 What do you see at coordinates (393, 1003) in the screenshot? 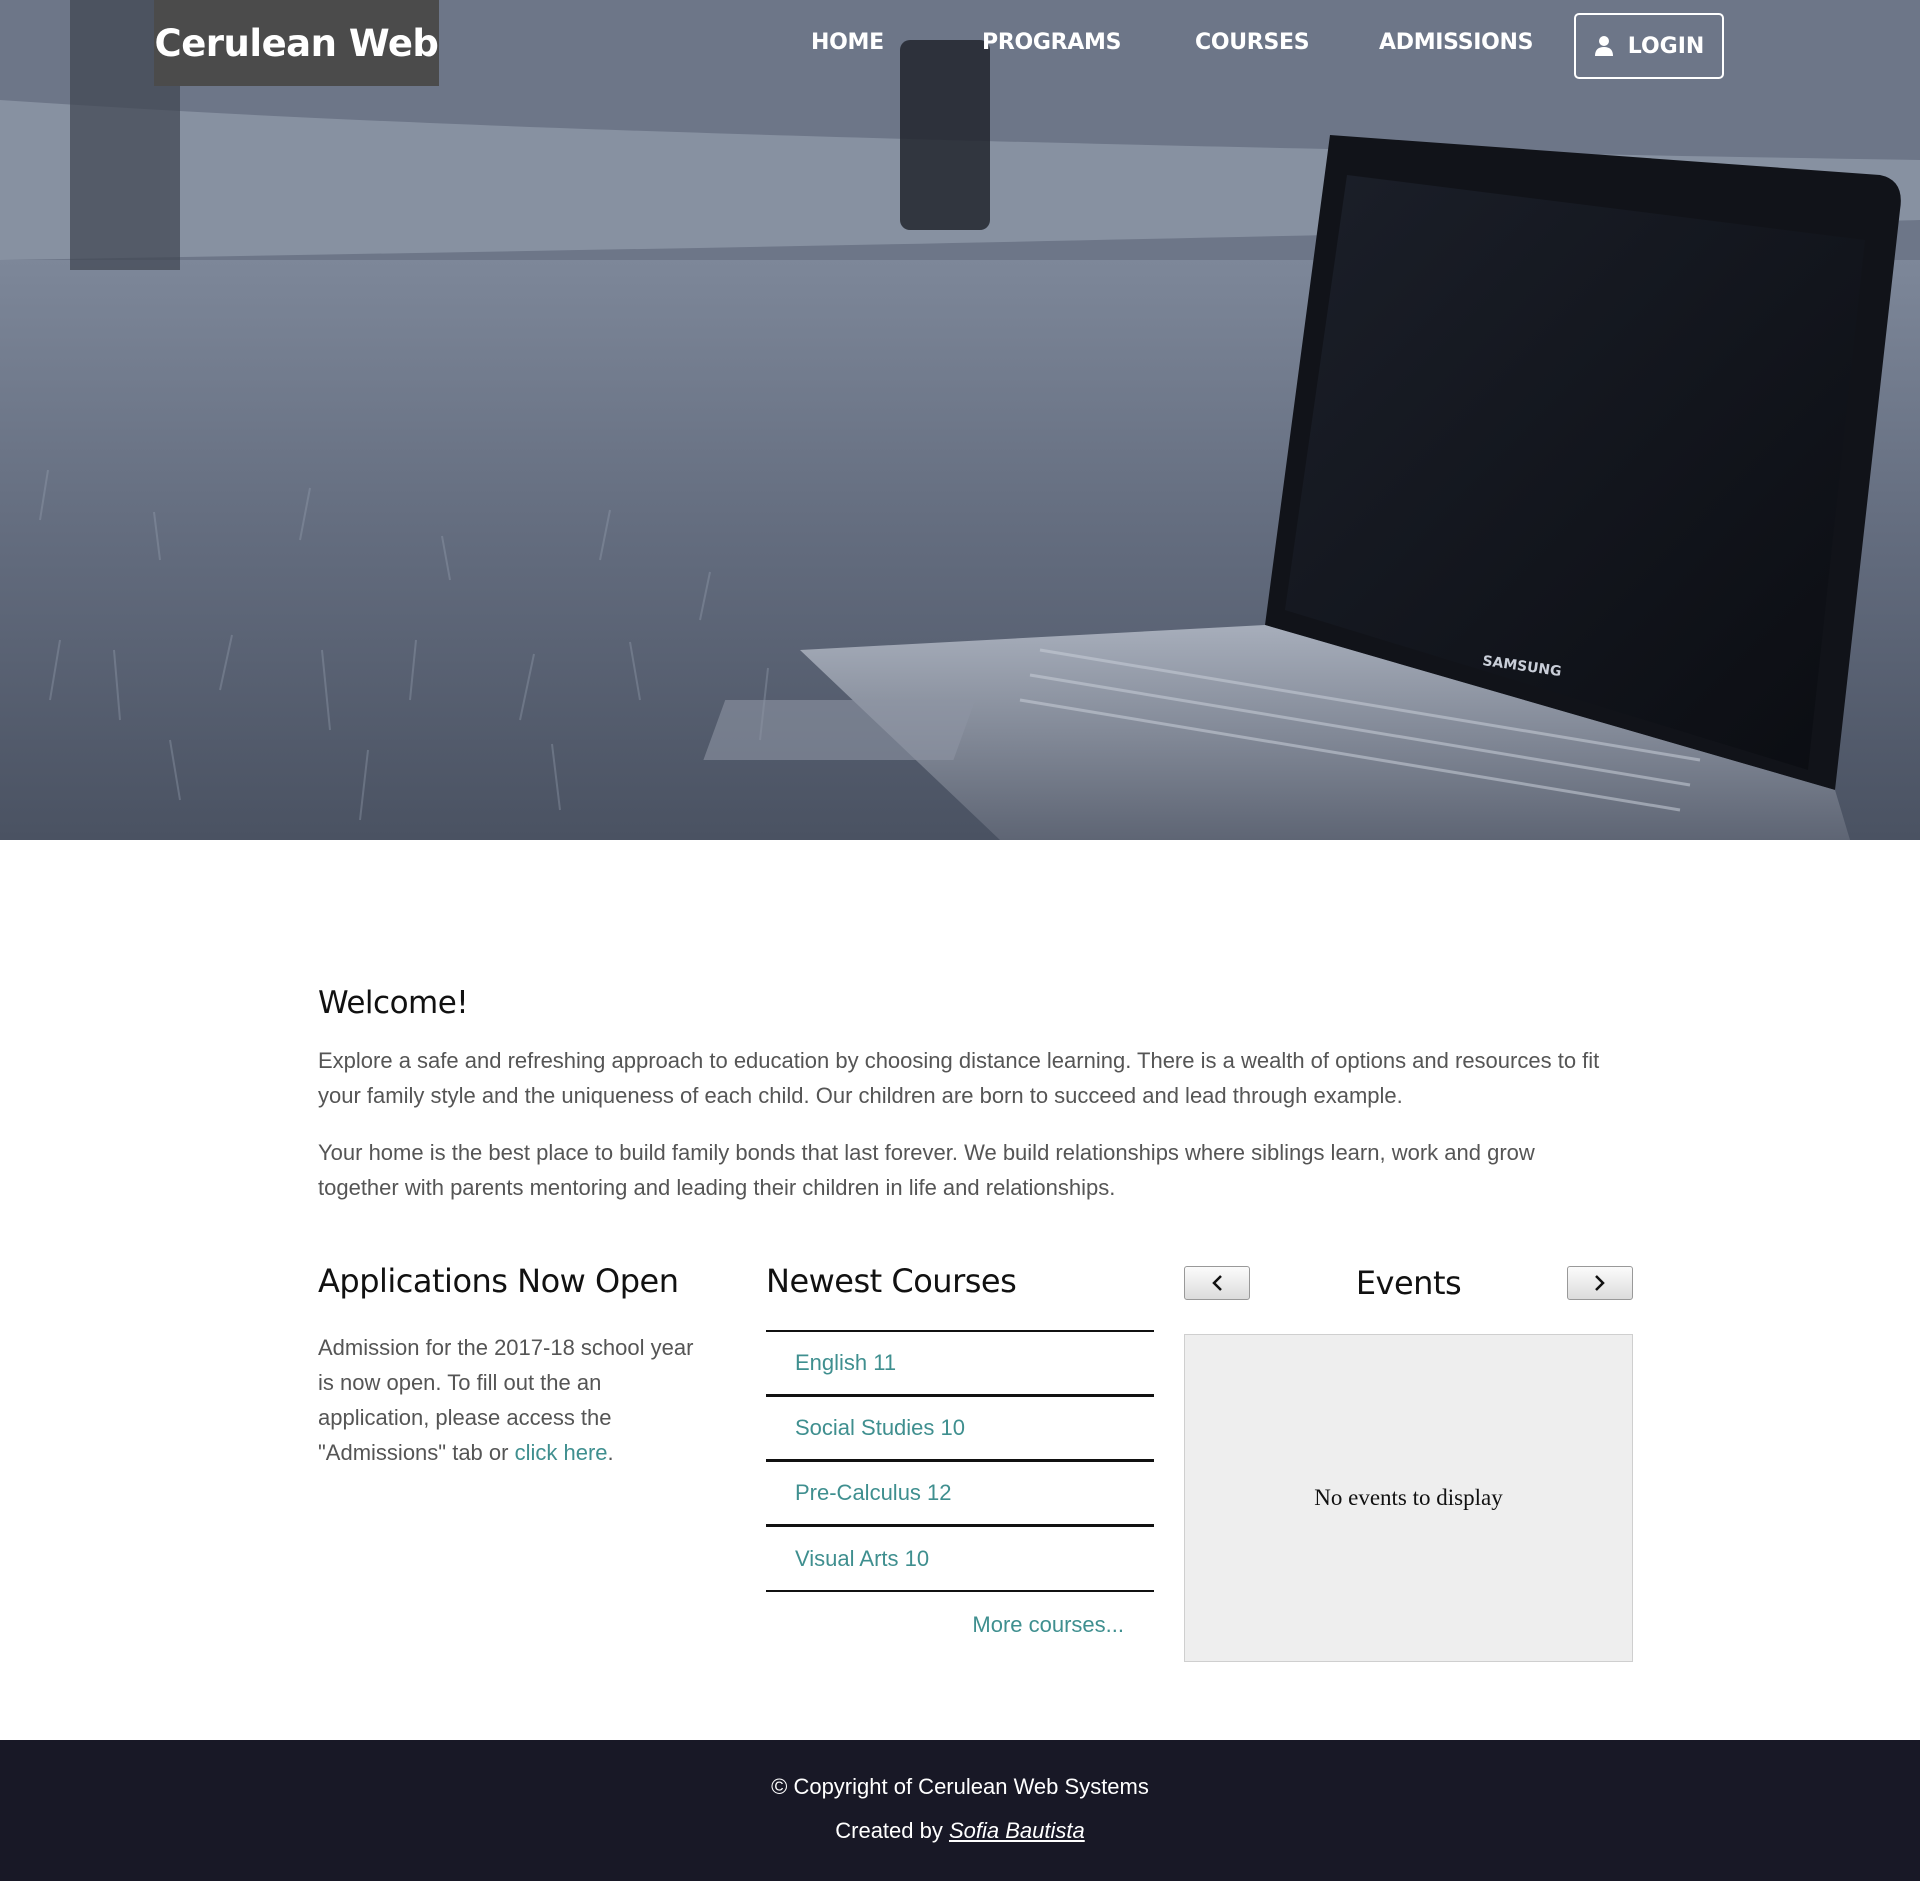
I see `welcome-title: Welcome!` at bounding box center [393, 1003].